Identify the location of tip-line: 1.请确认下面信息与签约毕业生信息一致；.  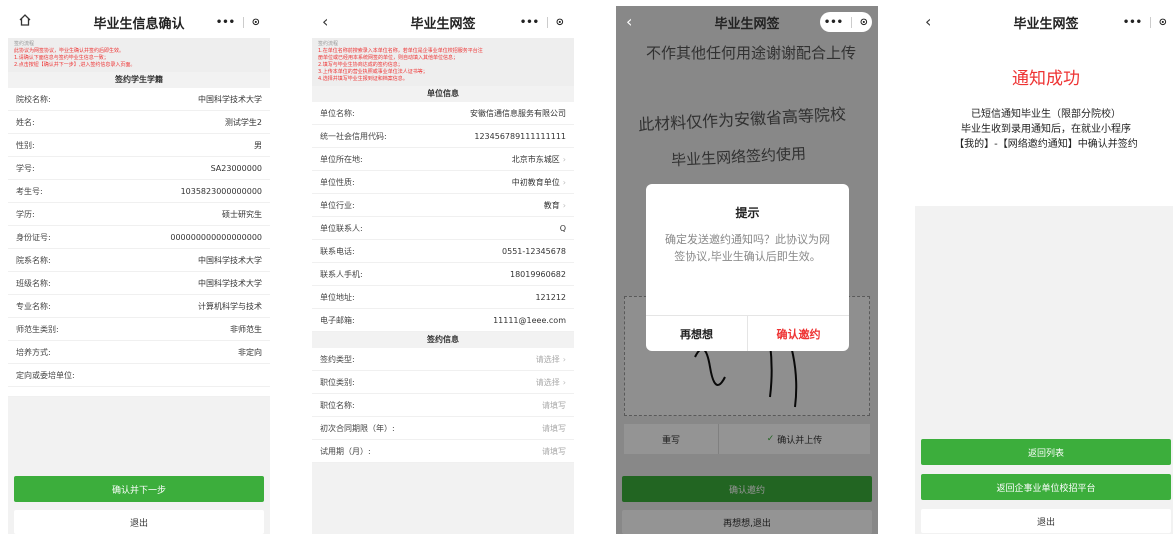
(61, 58).